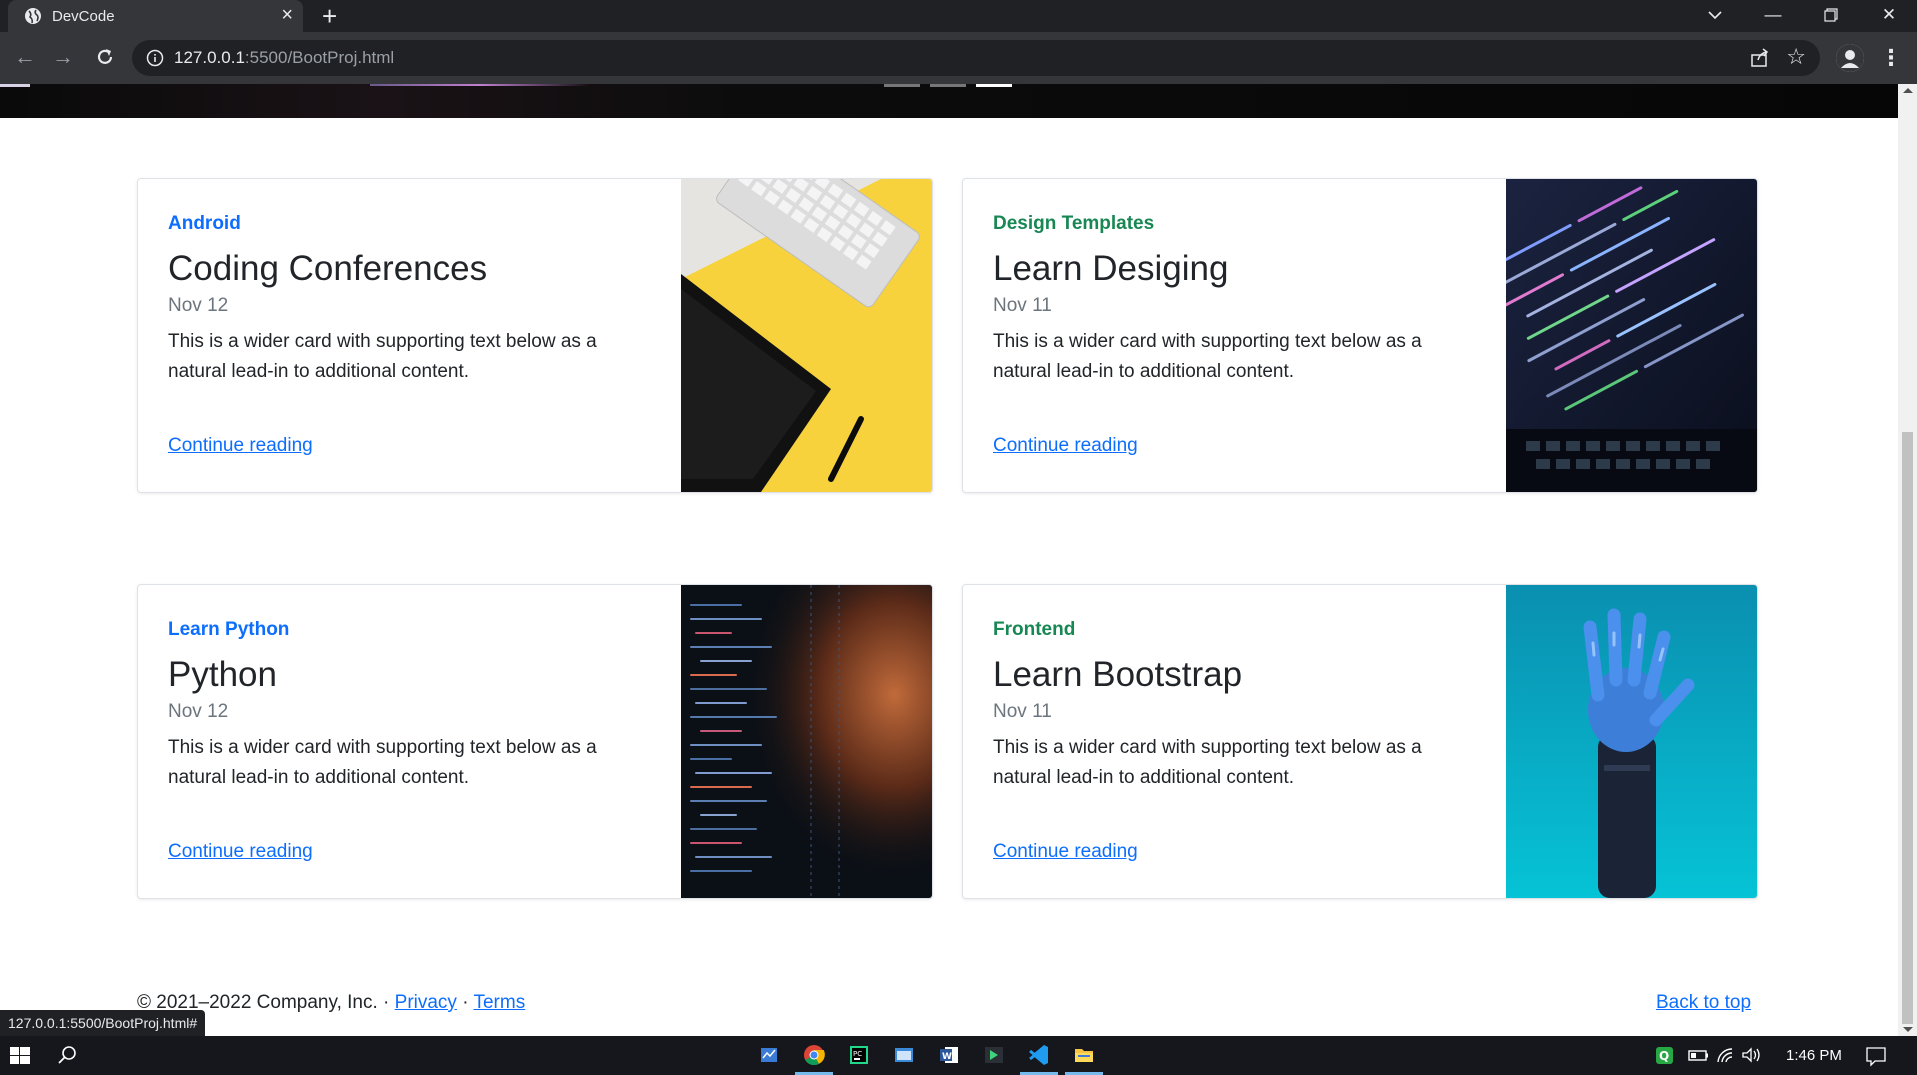 This screenshot has width=1917, height=1075. What do you see at coordinates (1831, 16) in the screenshot?
I see `restore-button` at bounding box center [1831, 16].